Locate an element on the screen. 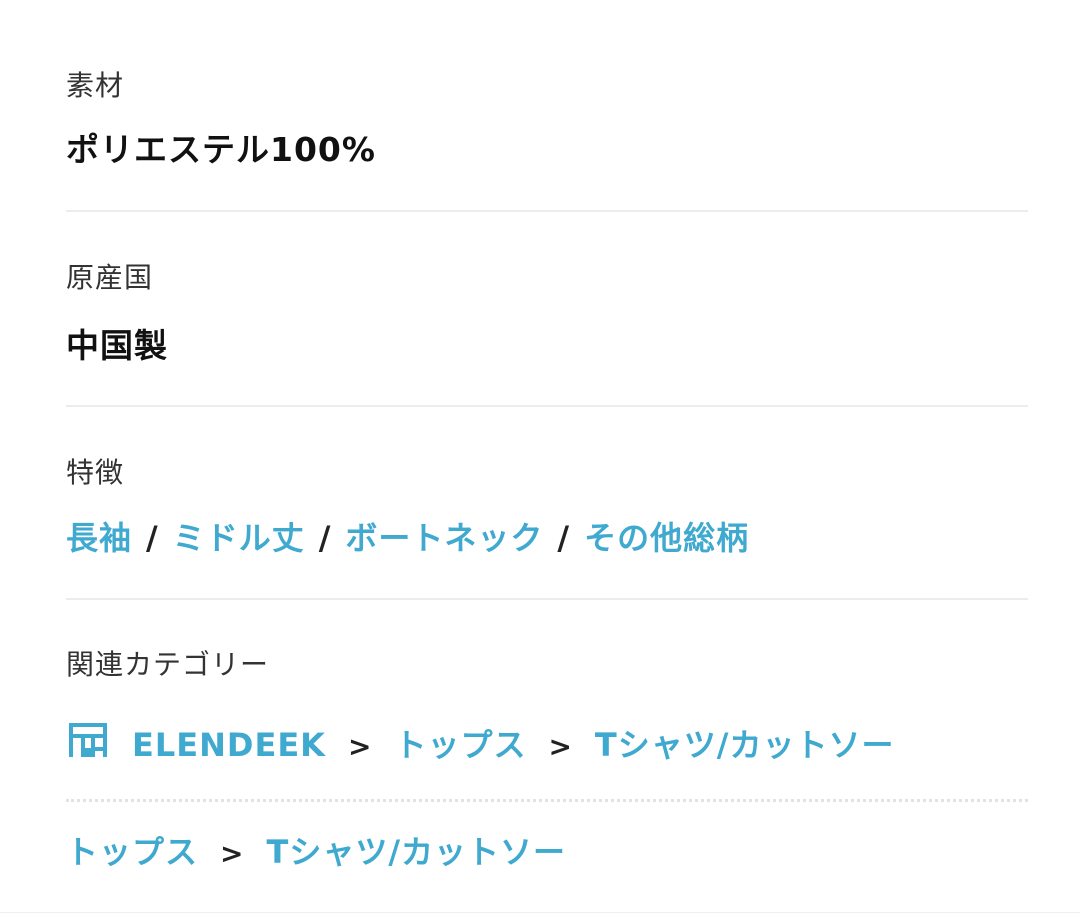 The image size is (1080, 921). feature-link-other-pattern: その他総柄 is located at coordinates (666, 538).